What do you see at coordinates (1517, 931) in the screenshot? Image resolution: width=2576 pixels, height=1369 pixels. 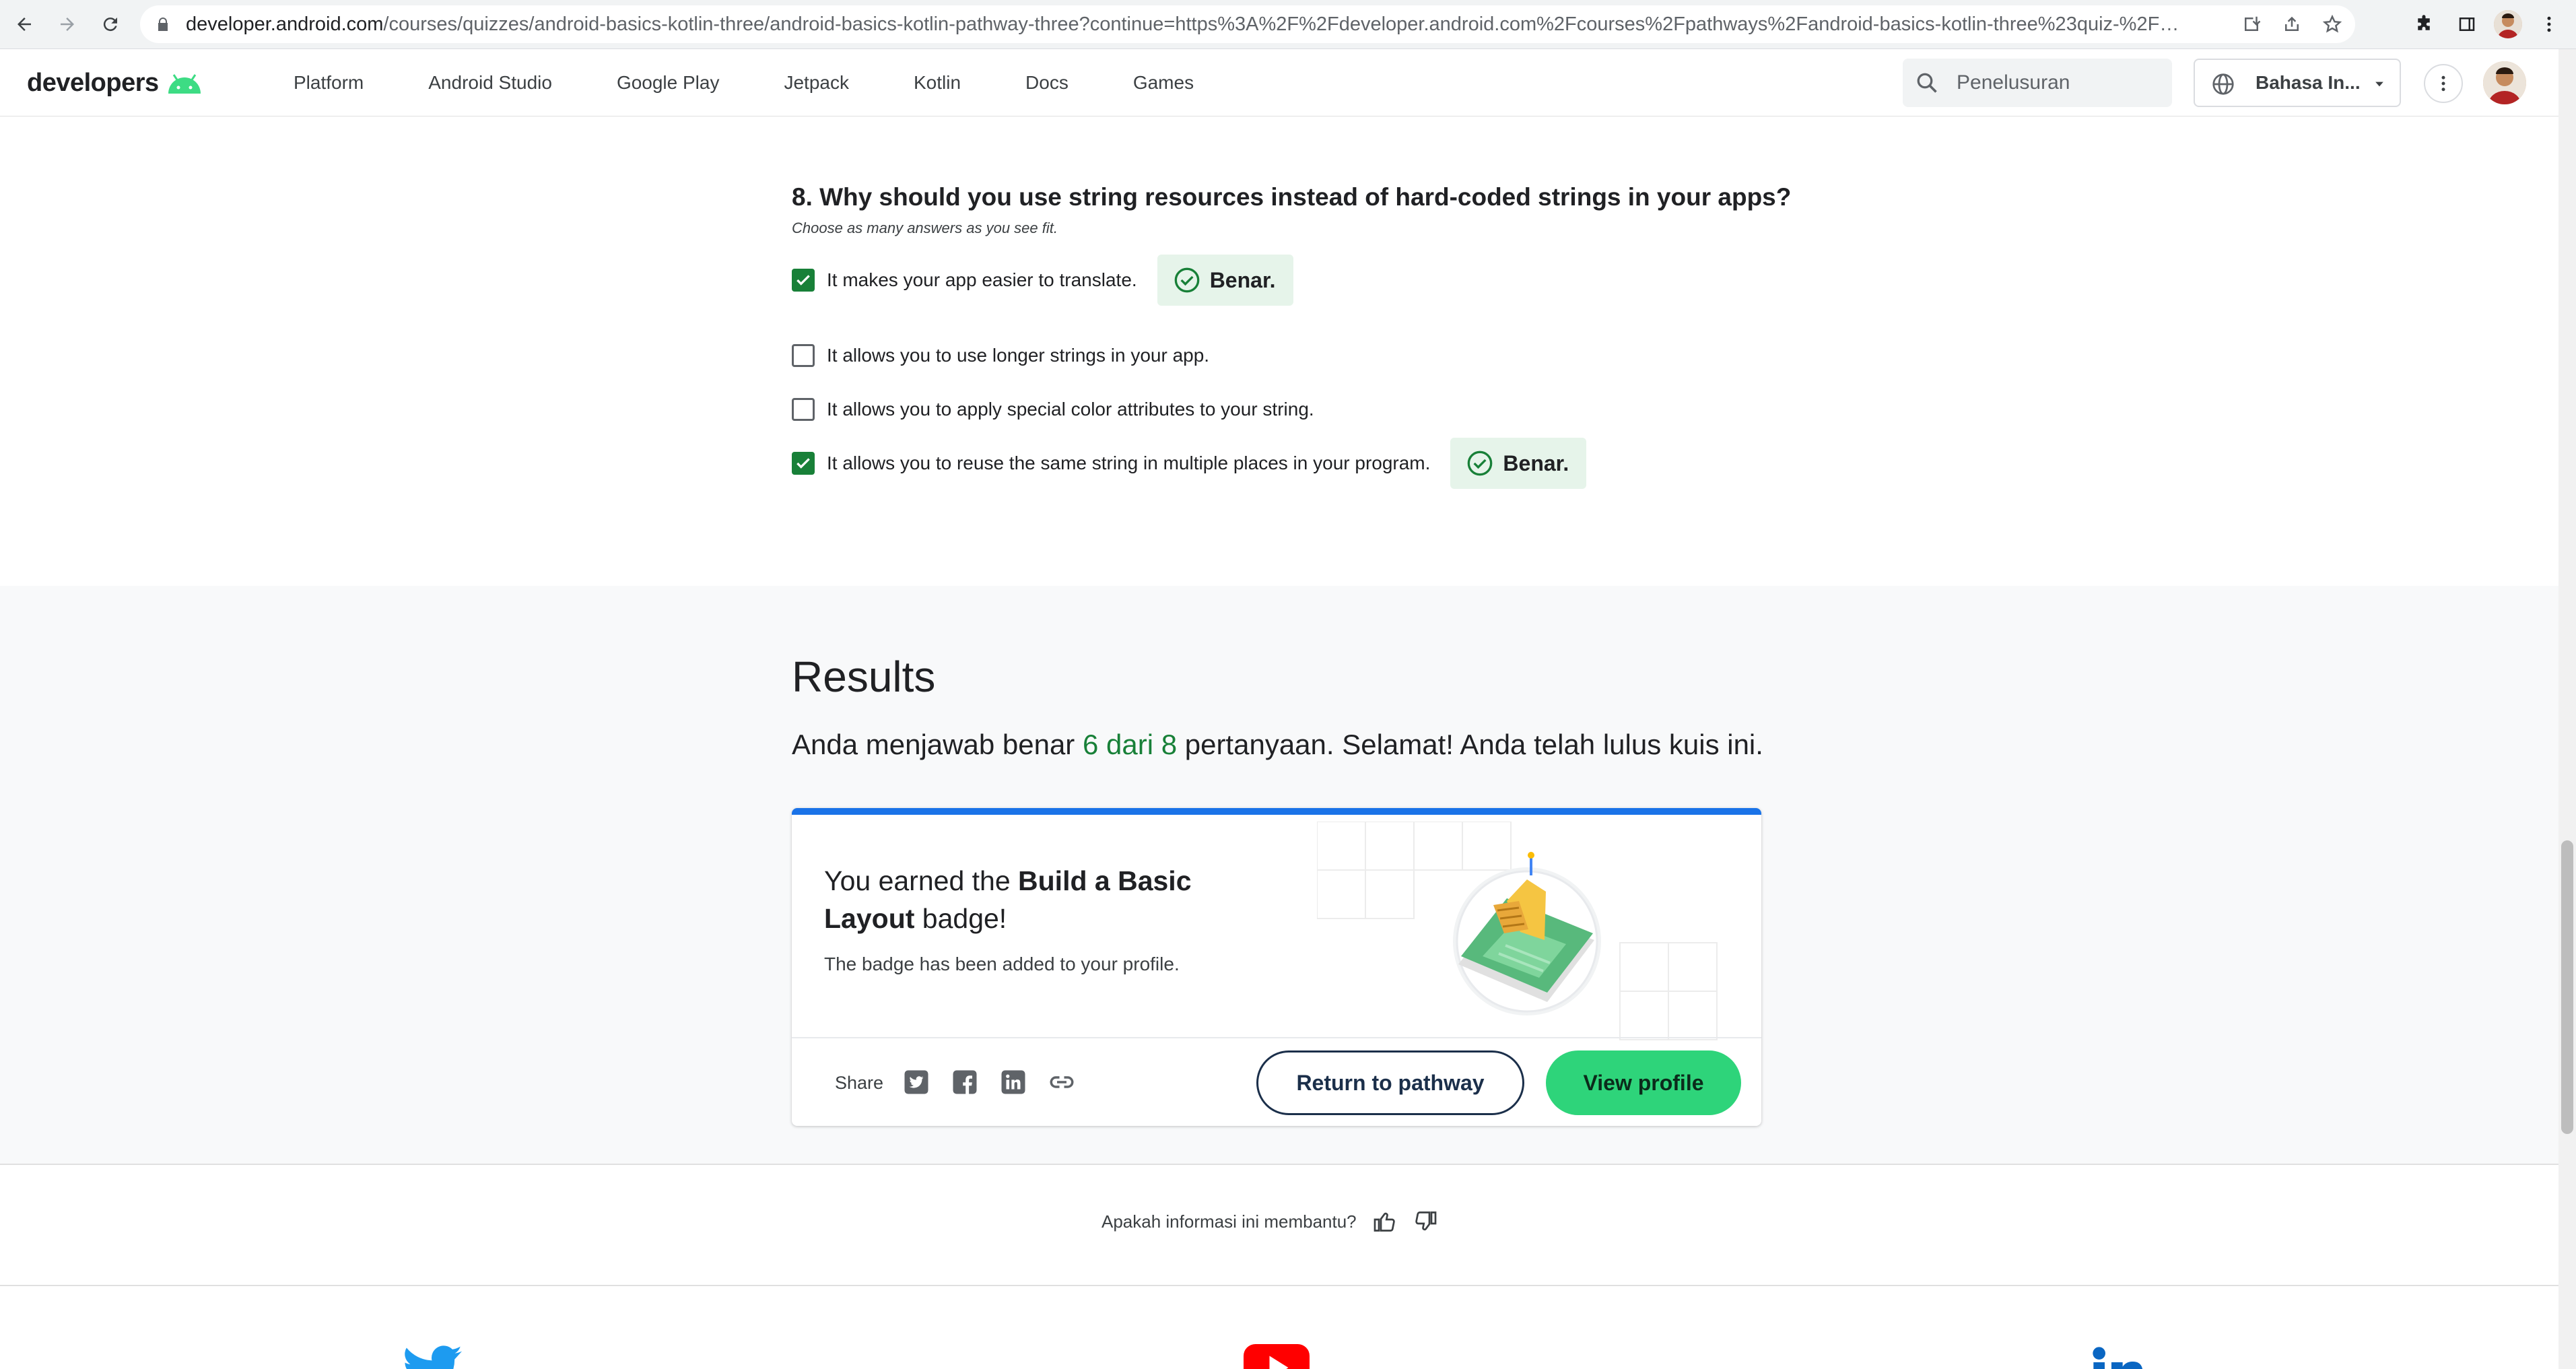 I see `badge-illustration` at bounding box center [1517, 931].